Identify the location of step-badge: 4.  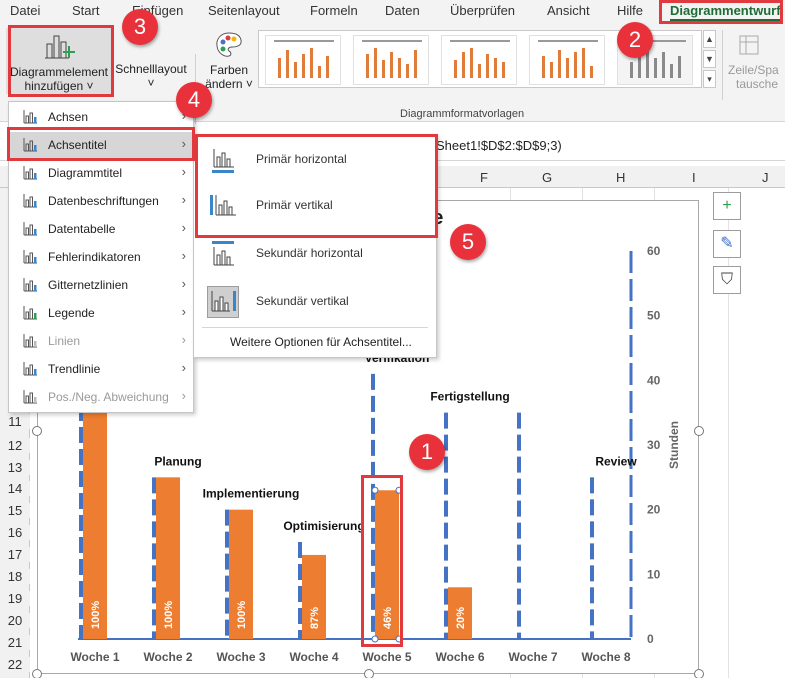
(194, 100).